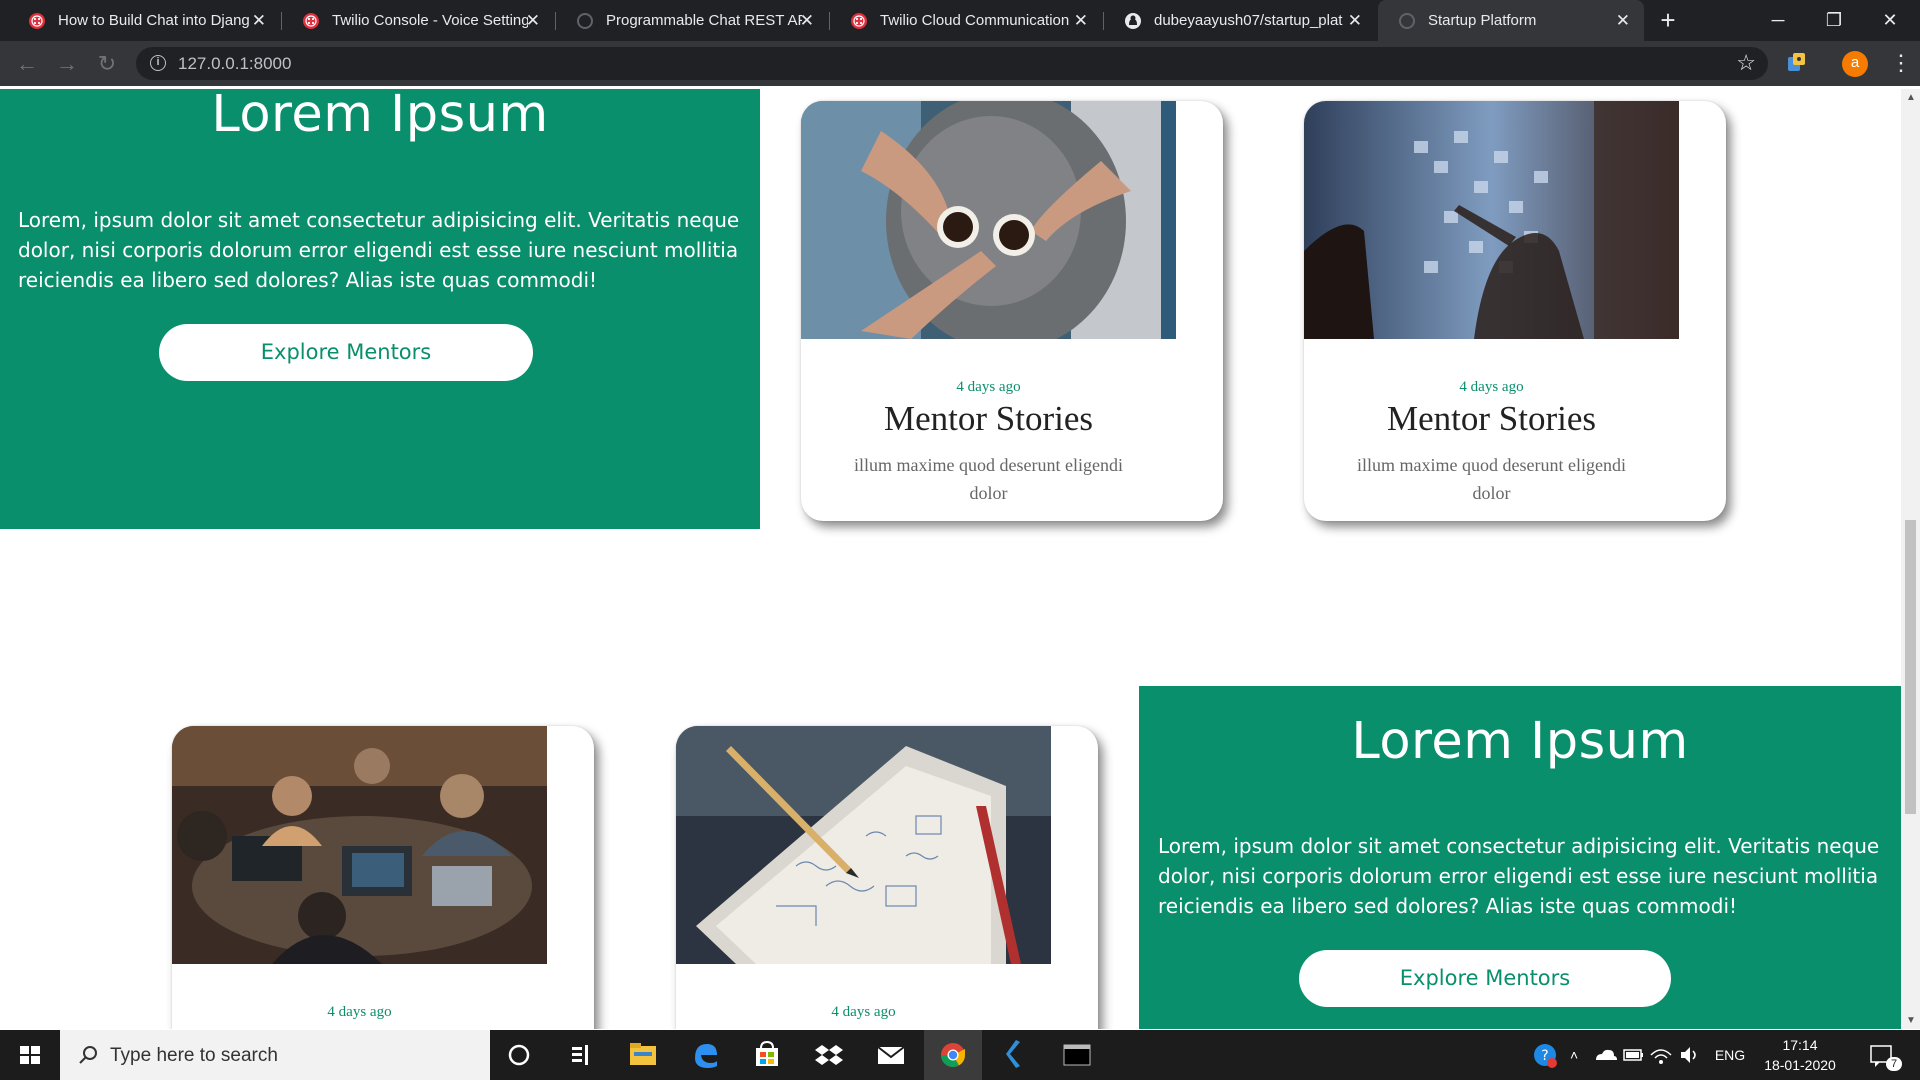 The height and width of the screenshot is (1080, 1920). What do you see at coordinates (88, 1055) in the screenshot?
I see `search-icon` at bounding box center [88, 1055].